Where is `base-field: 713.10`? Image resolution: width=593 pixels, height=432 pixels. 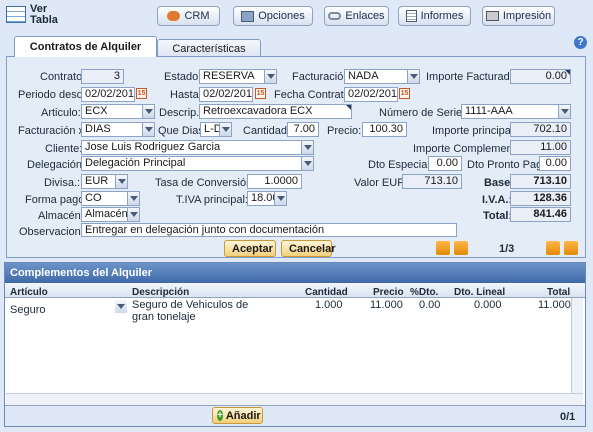
base-field: 713.10 is located at coordinates (540, 181).